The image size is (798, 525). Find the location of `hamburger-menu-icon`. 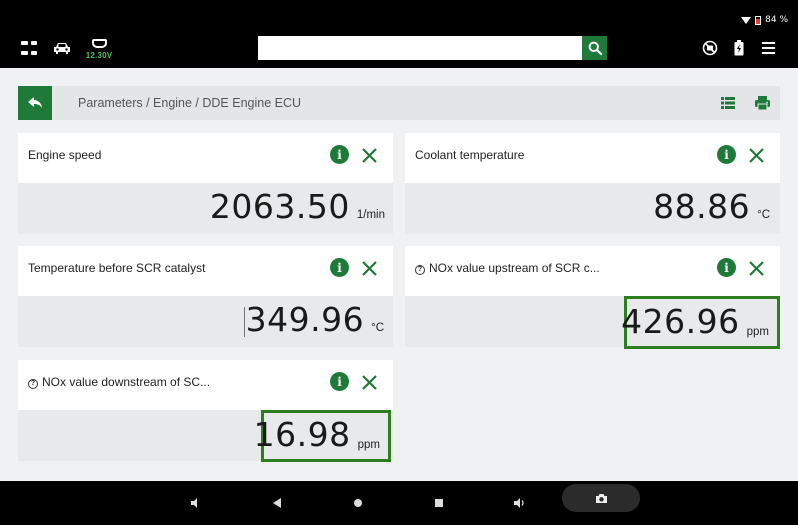

hamburger-menu-icon is located at coordinates (768, 48).